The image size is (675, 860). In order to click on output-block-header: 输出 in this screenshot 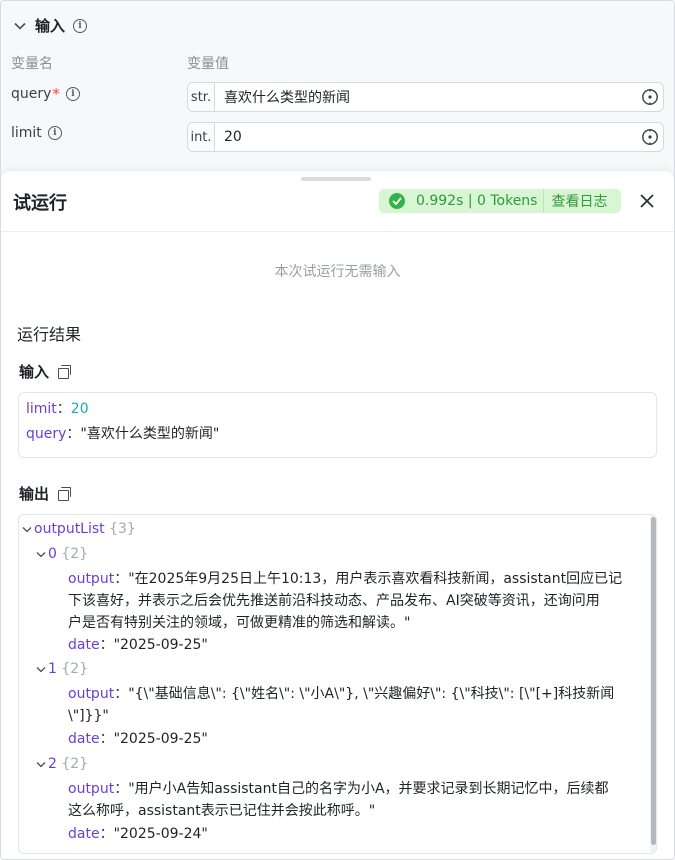, I will do `click(45, 493)`.